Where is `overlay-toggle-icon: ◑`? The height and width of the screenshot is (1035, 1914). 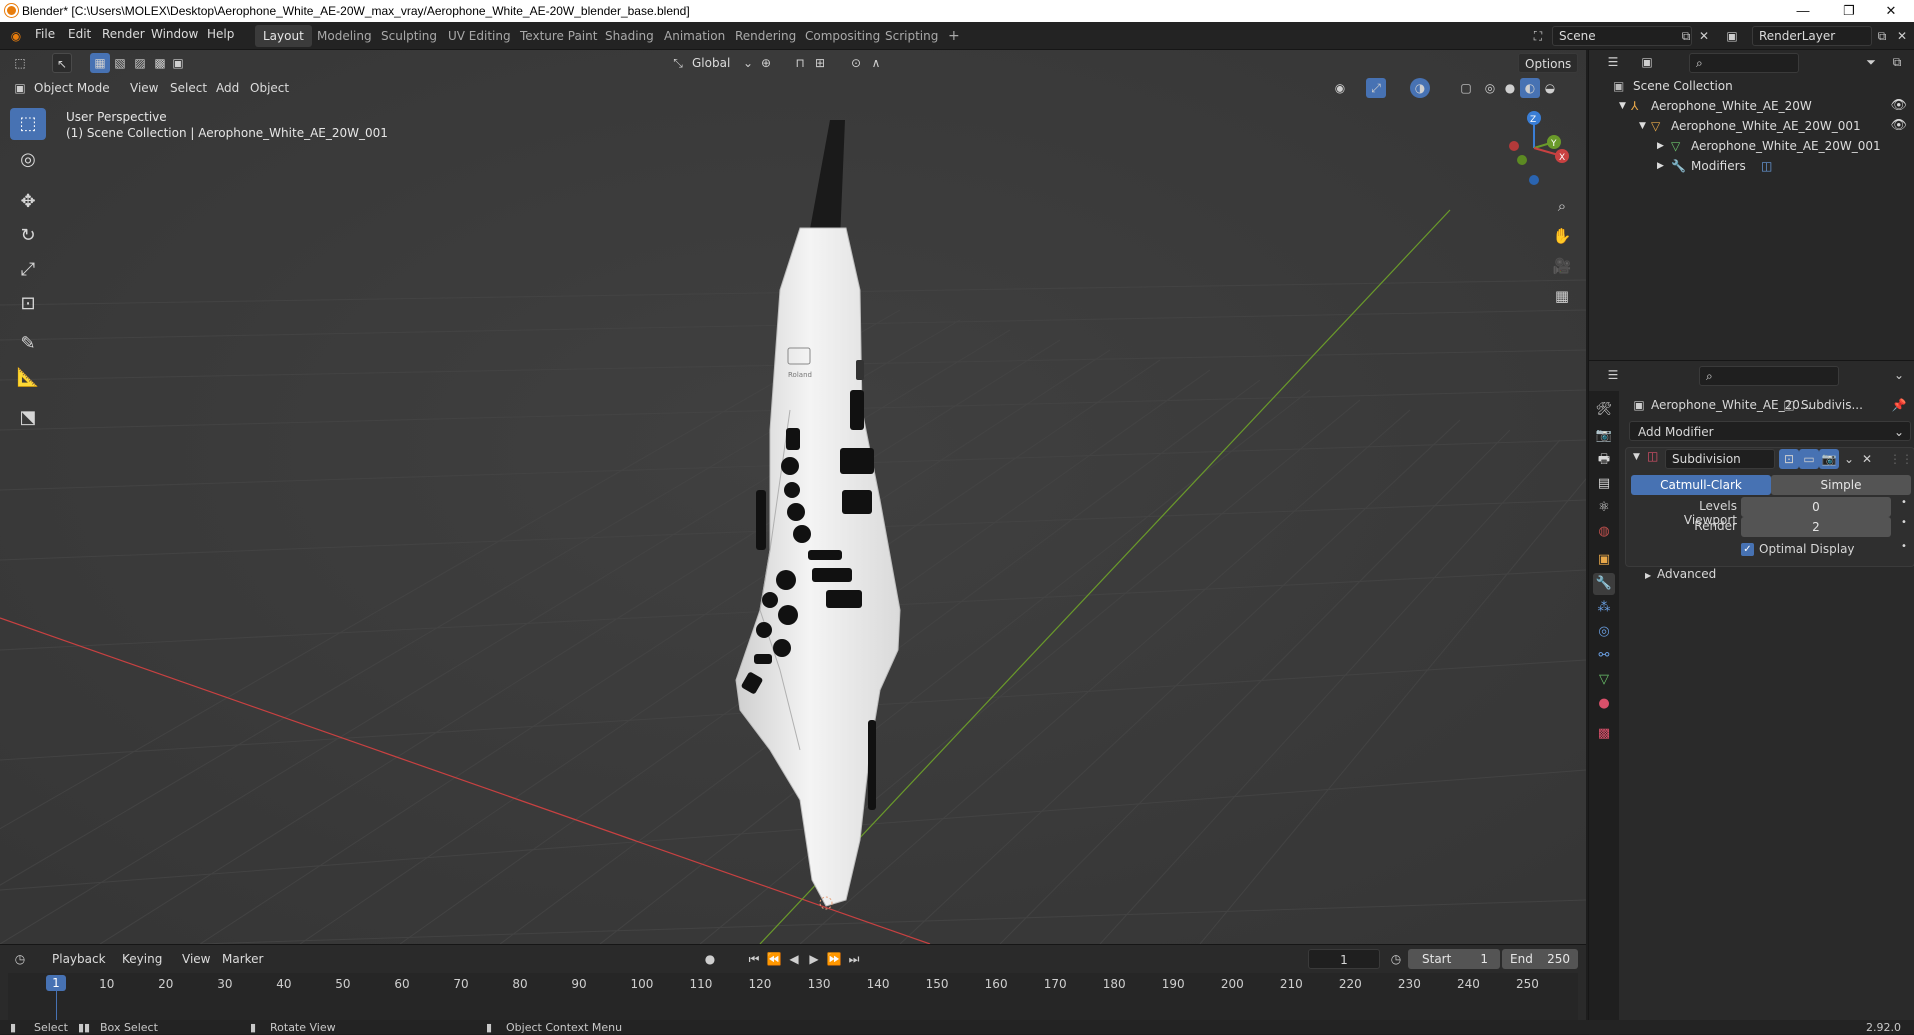 overlay-toggle-icon: ◑ is located at coordinates (1420, 88).